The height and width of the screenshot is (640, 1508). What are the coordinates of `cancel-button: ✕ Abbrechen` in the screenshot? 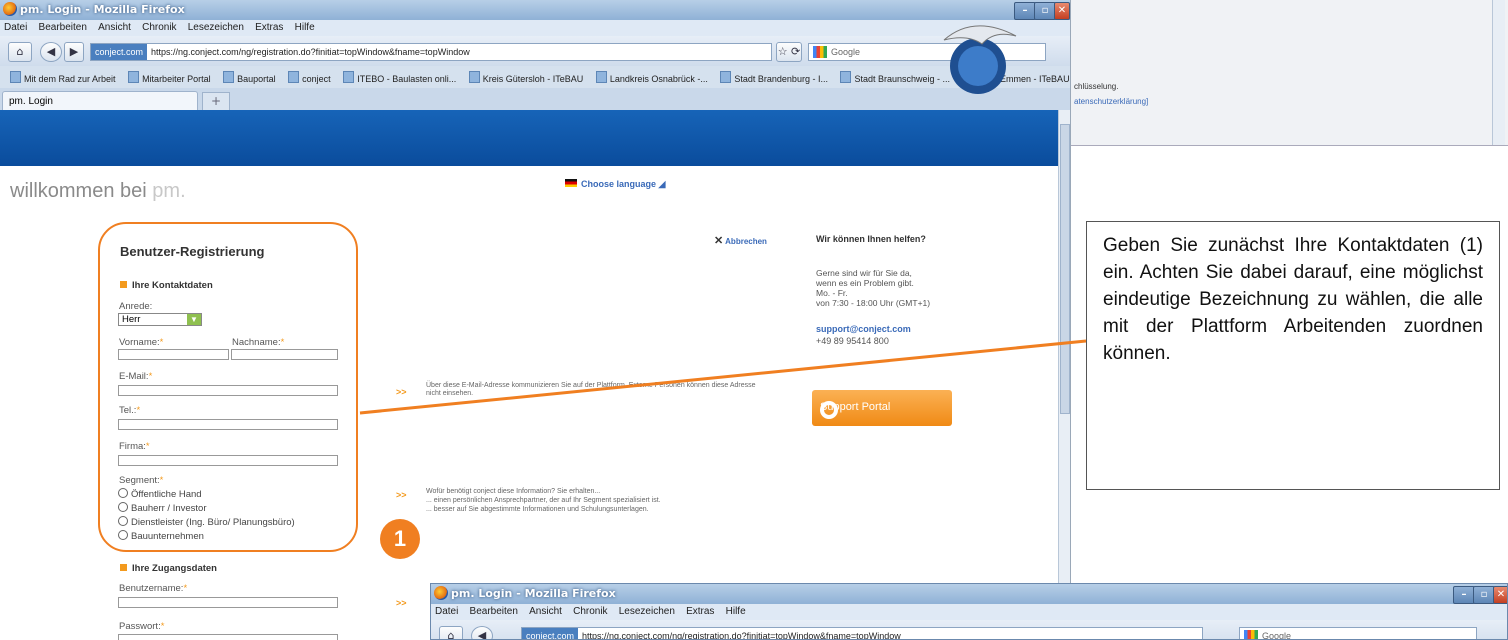 It's located at (740, 240).